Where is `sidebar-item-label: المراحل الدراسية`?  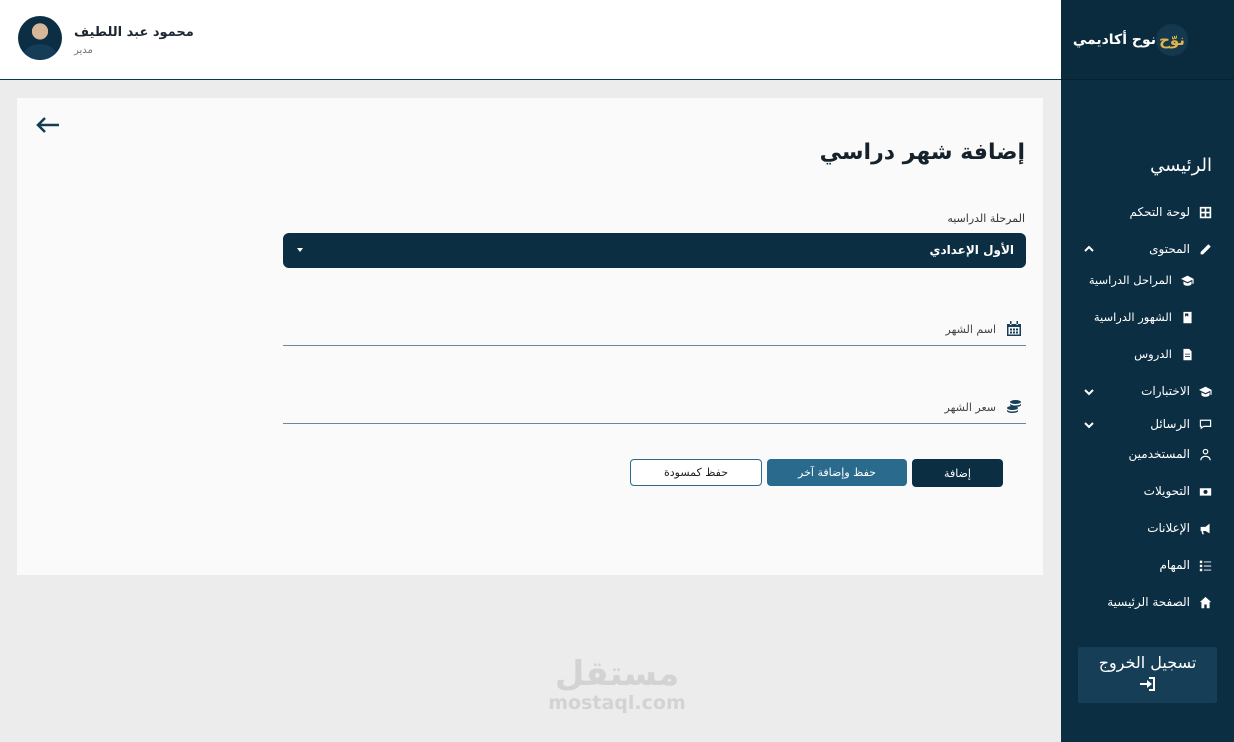
sidebar-item-label: المراحل الدراسية is located at coordinates (1130, 280).